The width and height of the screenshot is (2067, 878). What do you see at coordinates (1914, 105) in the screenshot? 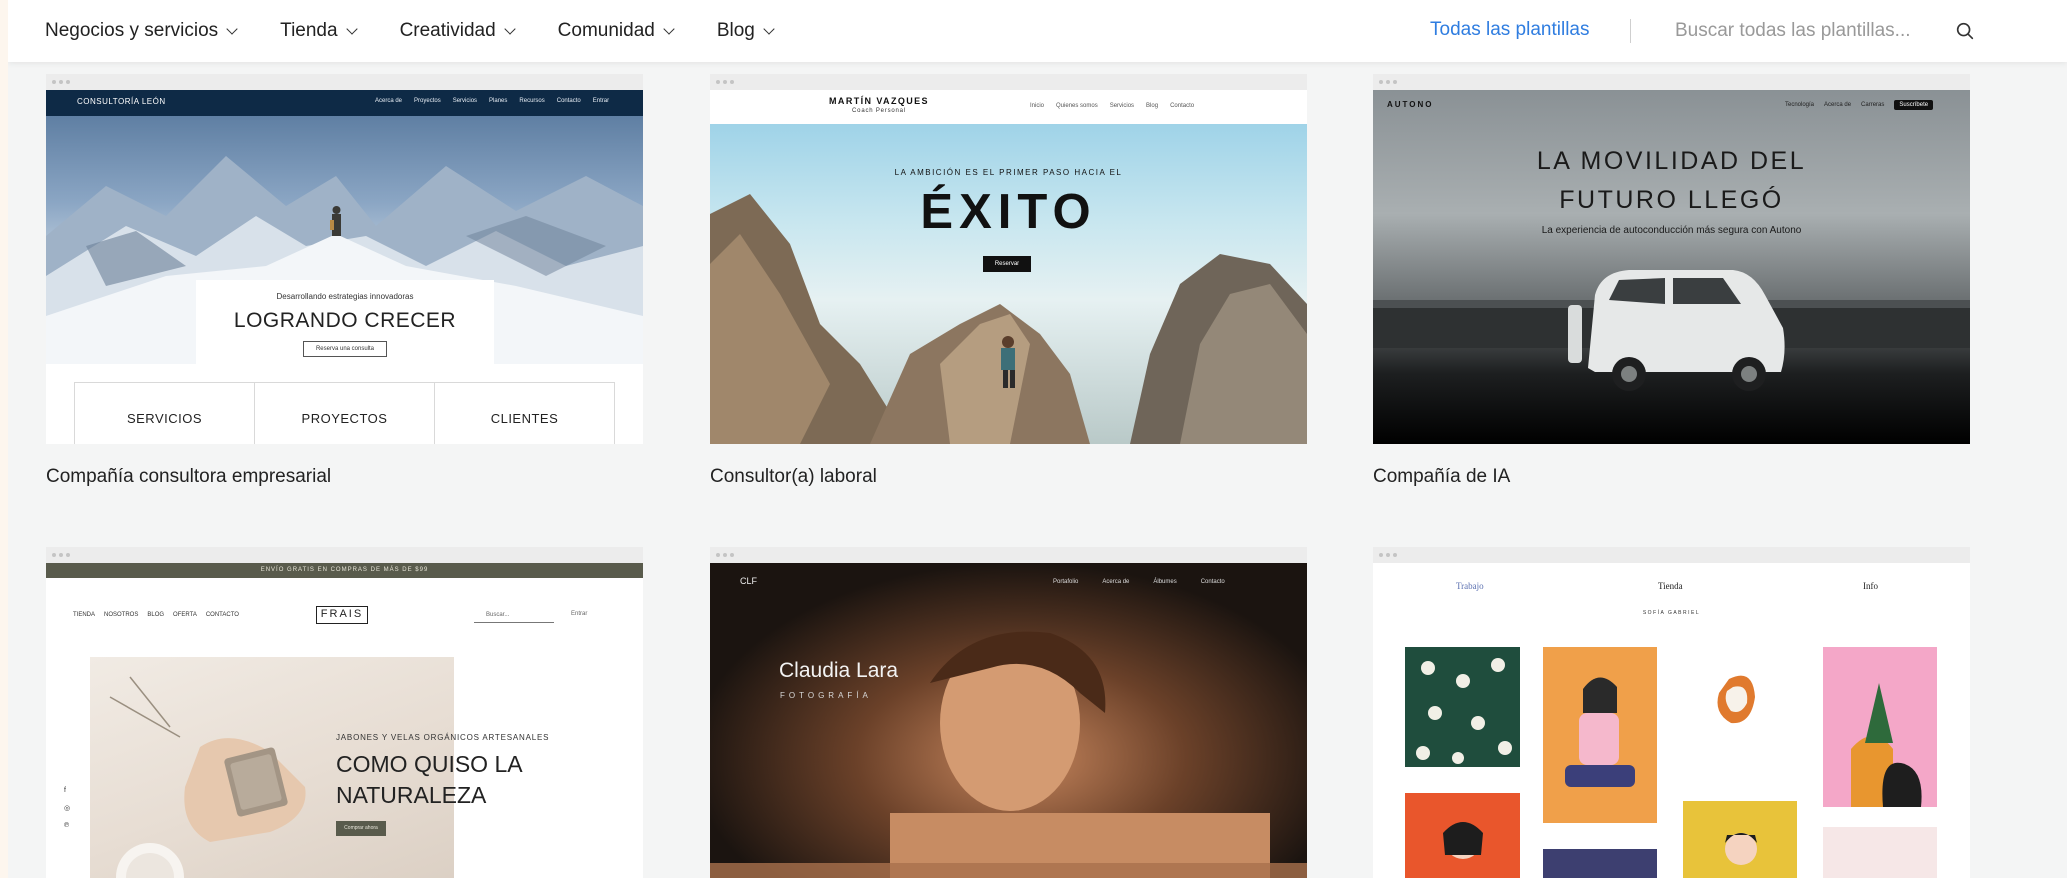
I see `preview-cta: Suscríbete` at bounding box center [1914, 105].